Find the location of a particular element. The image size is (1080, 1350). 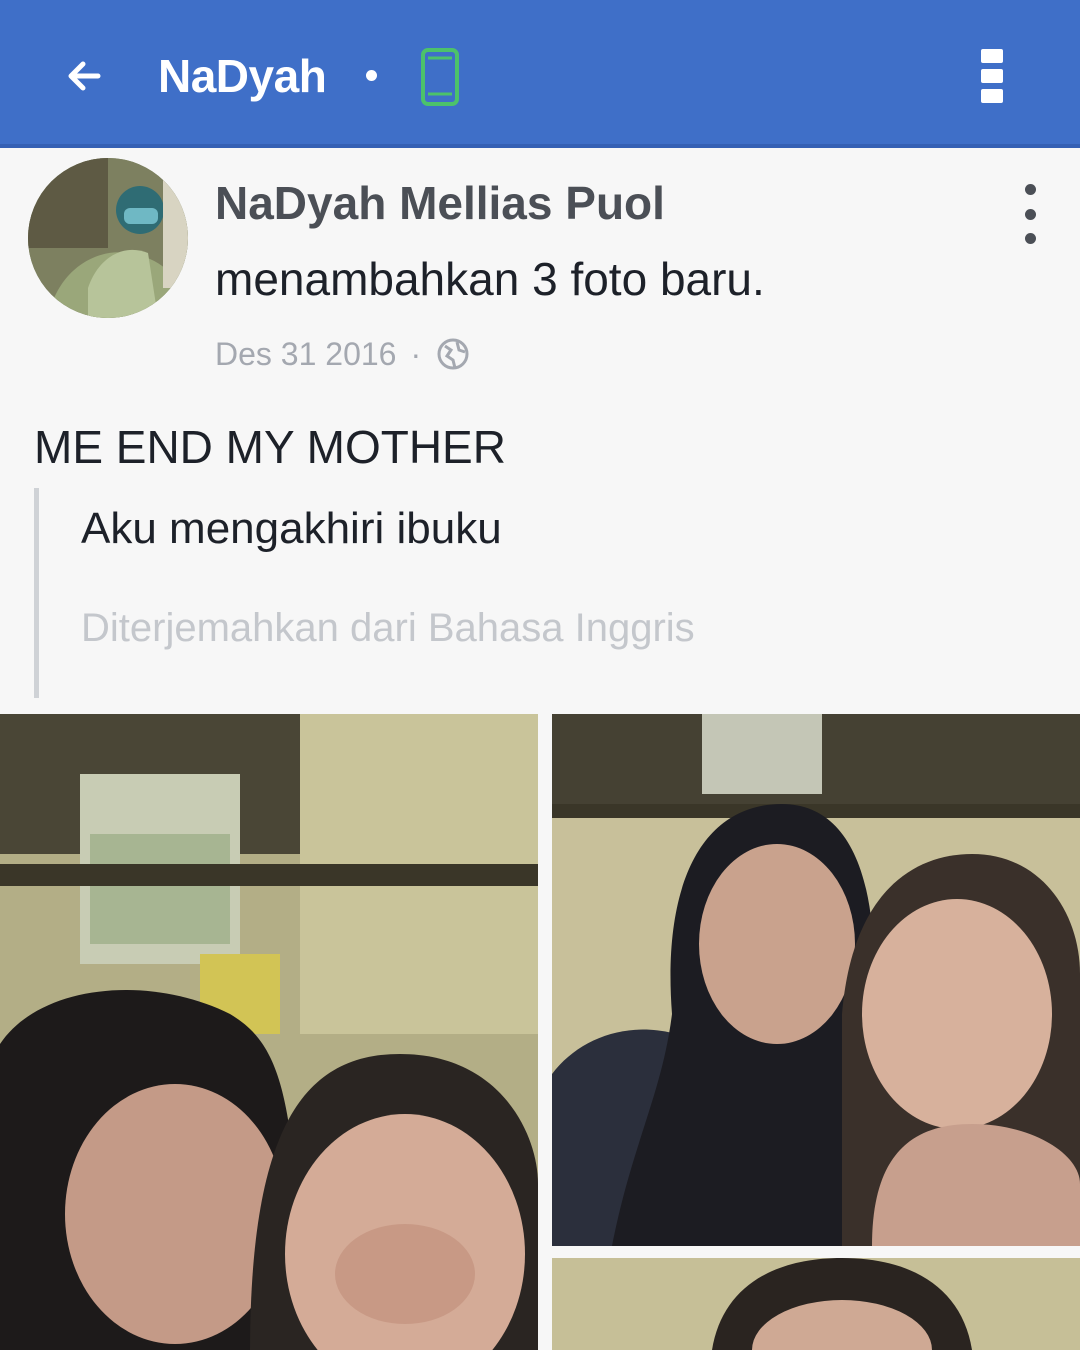

globe-icon is located at coordinates (453, 354).